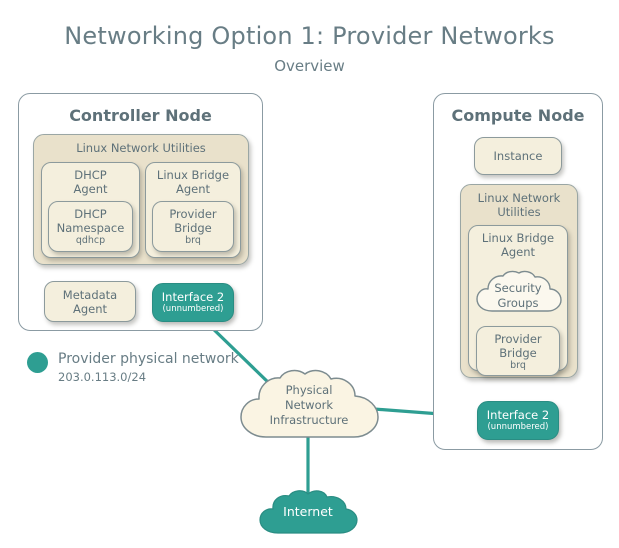 The height and width of the screenshot is (548, 619). What do you see at coordinates (90, 240) in the screenshot?
I see `dhcp-namespace-sub: qdhcp` at bounding box center [90, 240].